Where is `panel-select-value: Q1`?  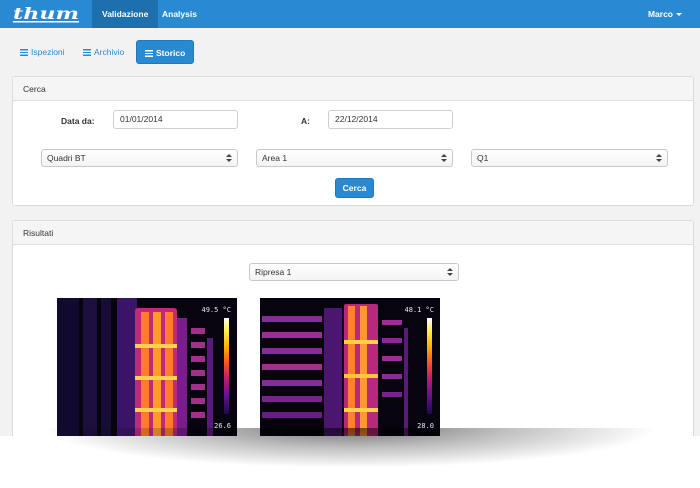 panel-select-value: Q1 is located at coordinates (483, 158).